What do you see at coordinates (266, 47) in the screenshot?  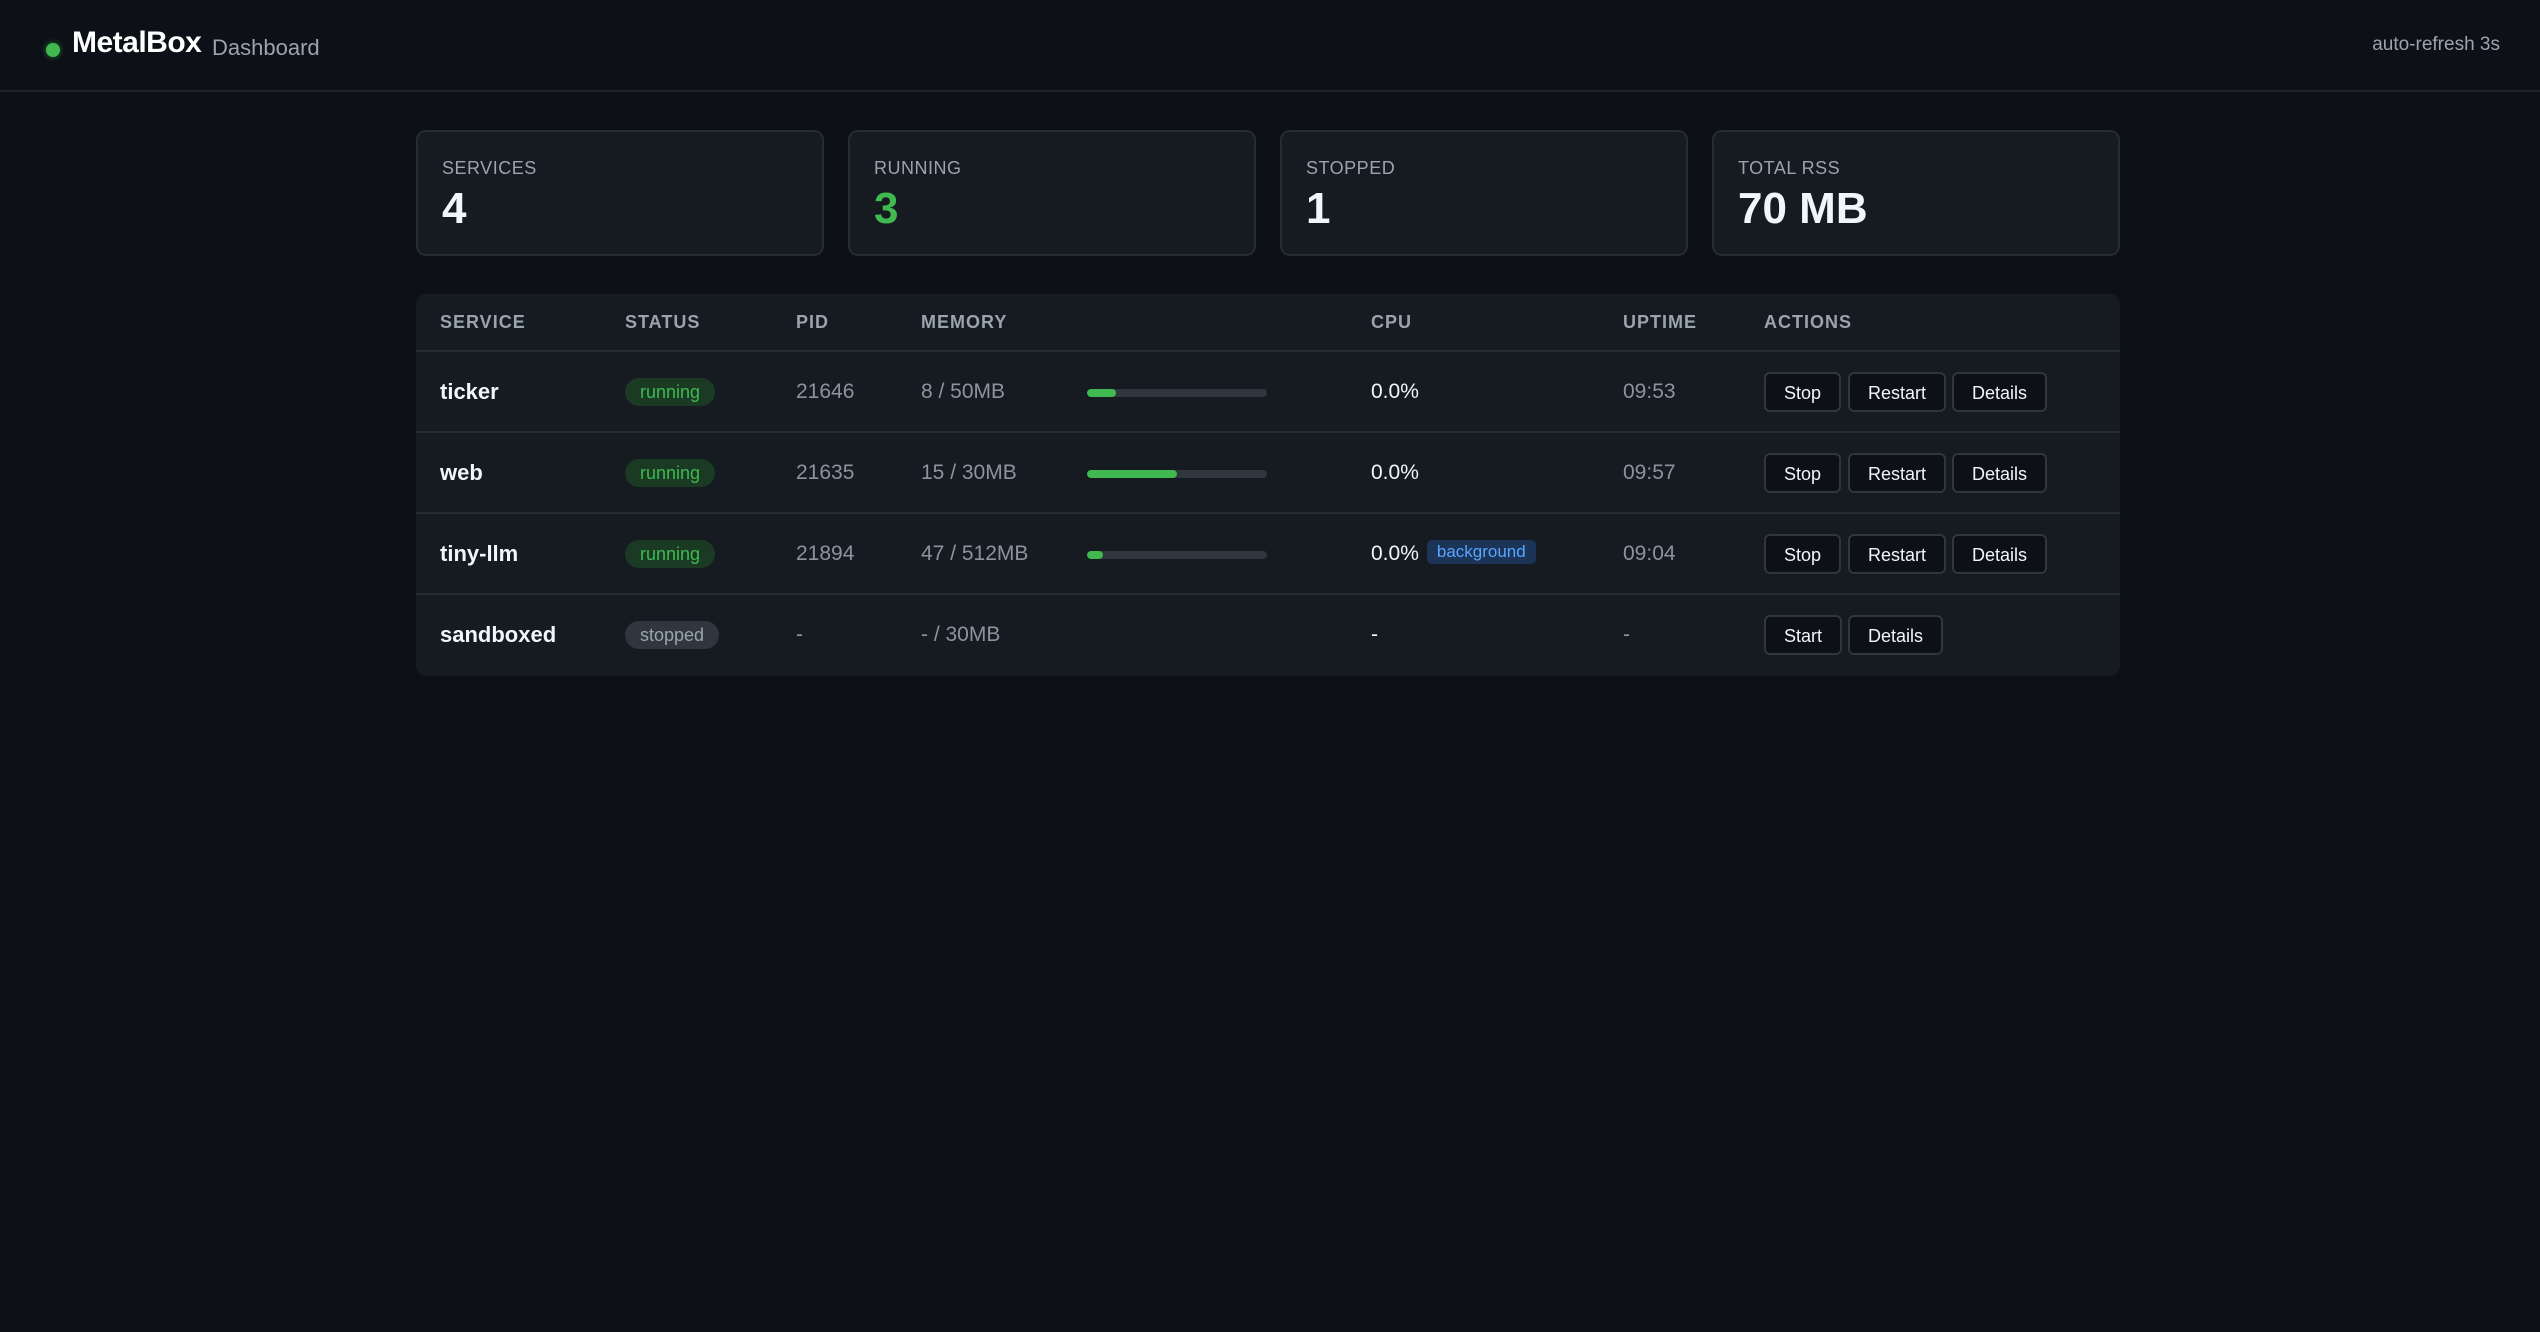 I see `page-subtitle: Dashboard` at bounding box center [266, 47].